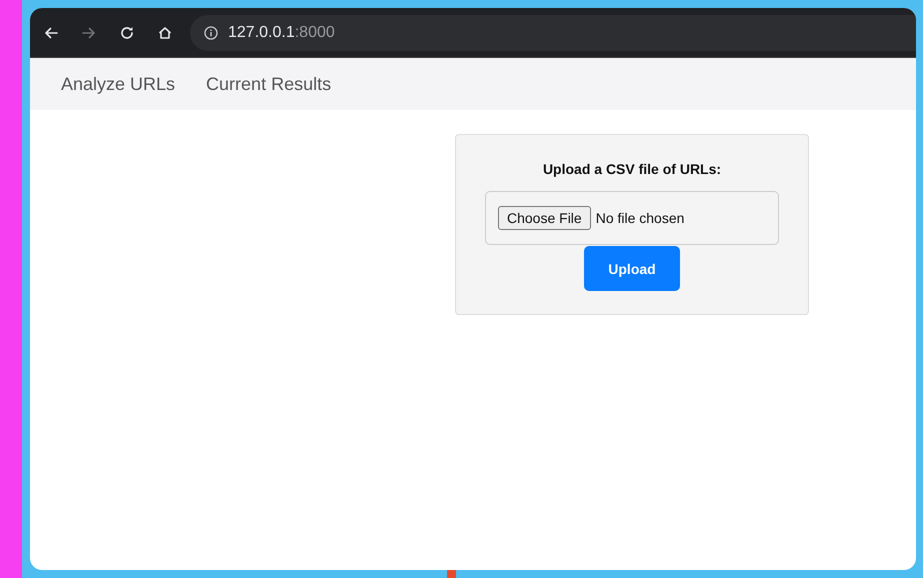 The image size is (923, 578). Describe the element at coordinates (118, 84) in the screenshot. I see `nav-link: Analyze URLs` at that location.